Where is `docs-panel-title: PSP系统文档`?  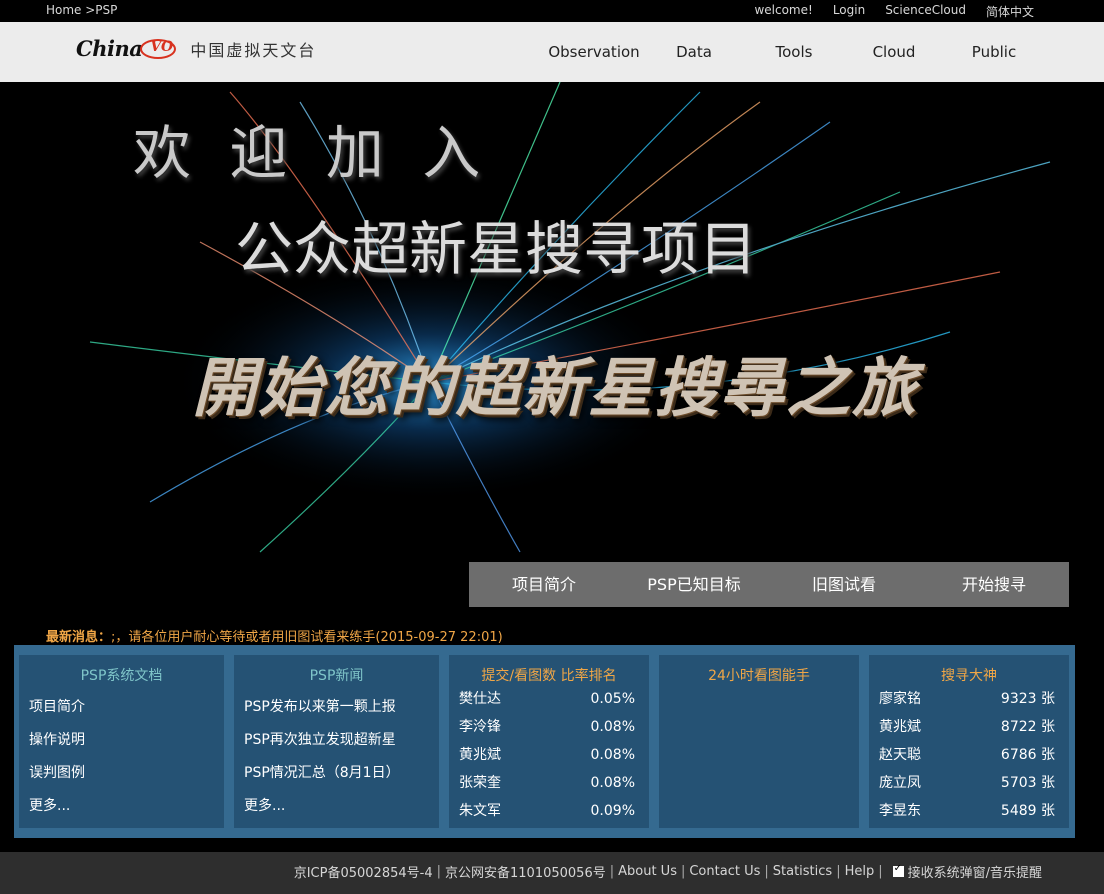 docs-panel-title: PSP系统文档 is located at coordinates (121, 676).